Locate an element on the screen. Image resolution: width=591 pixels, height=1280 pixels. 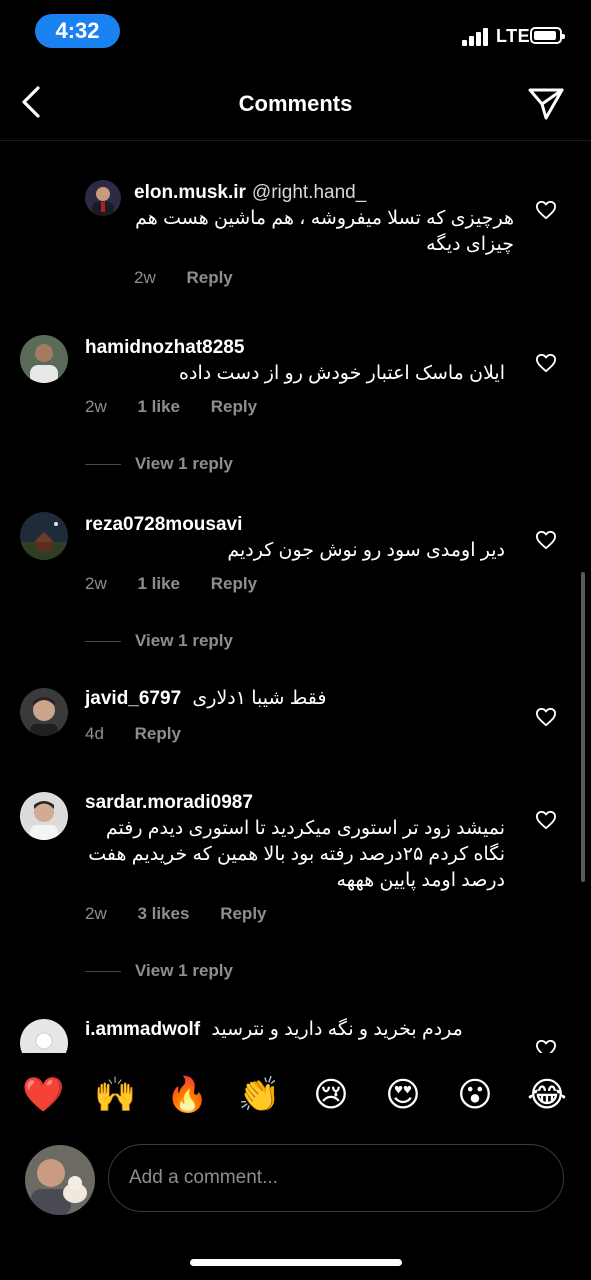
comment-input is located at coordinates (336, 1178).